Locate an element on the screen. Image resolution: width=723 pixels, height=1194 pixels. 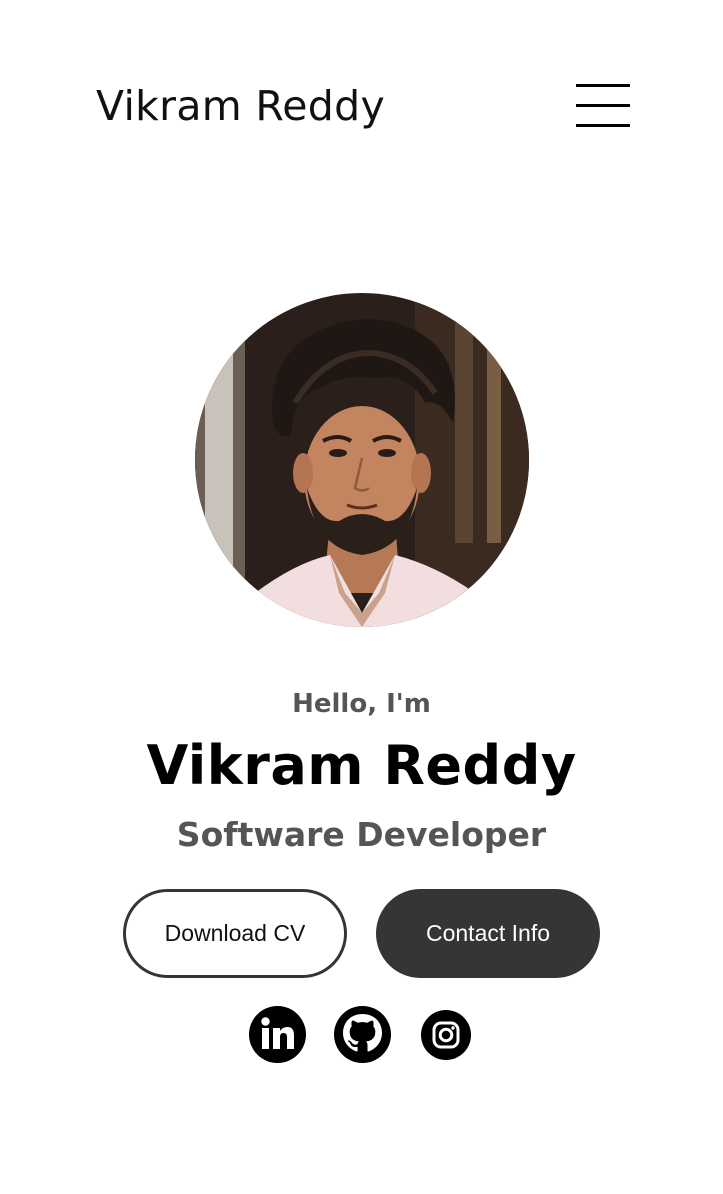
site-title: Vikram Reddy is located at coordinates (240, 106).